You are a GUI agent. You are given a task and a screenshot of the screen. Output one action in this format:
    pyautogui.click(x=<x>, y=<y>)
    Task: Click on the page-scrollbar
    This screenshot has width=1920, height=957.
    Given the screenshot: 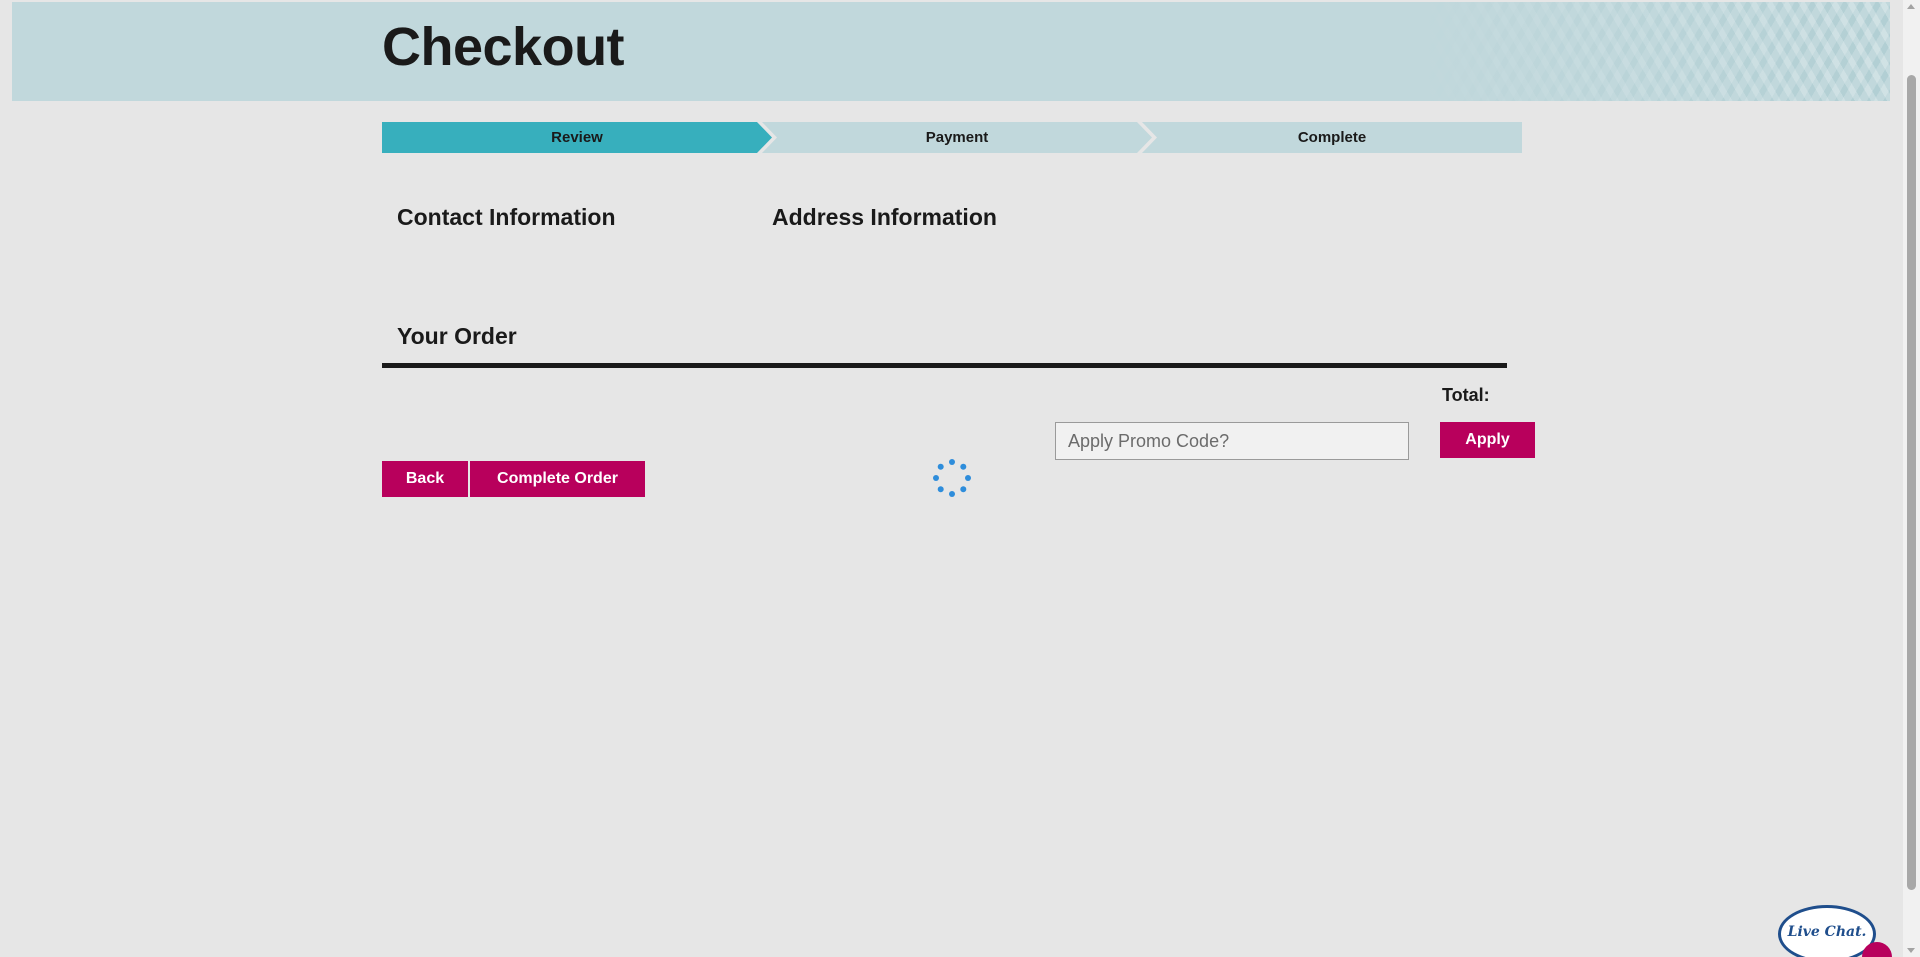 What is the action you would take?
    pyautogui.click(x=1911, y=478)
    